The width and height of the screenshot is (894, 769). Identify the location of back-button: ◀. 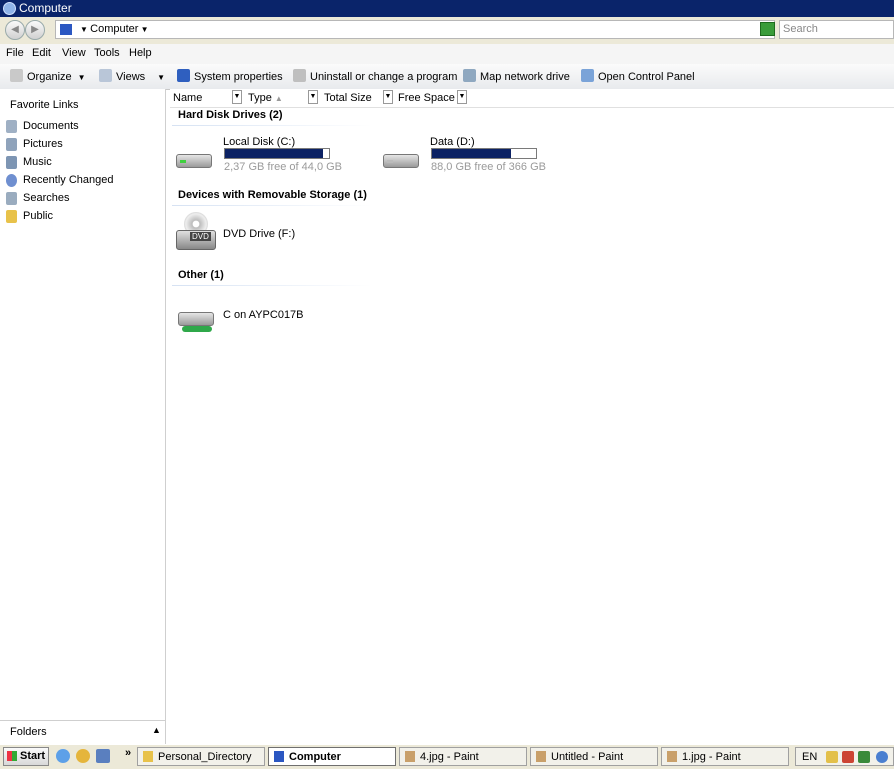
(15, 30).